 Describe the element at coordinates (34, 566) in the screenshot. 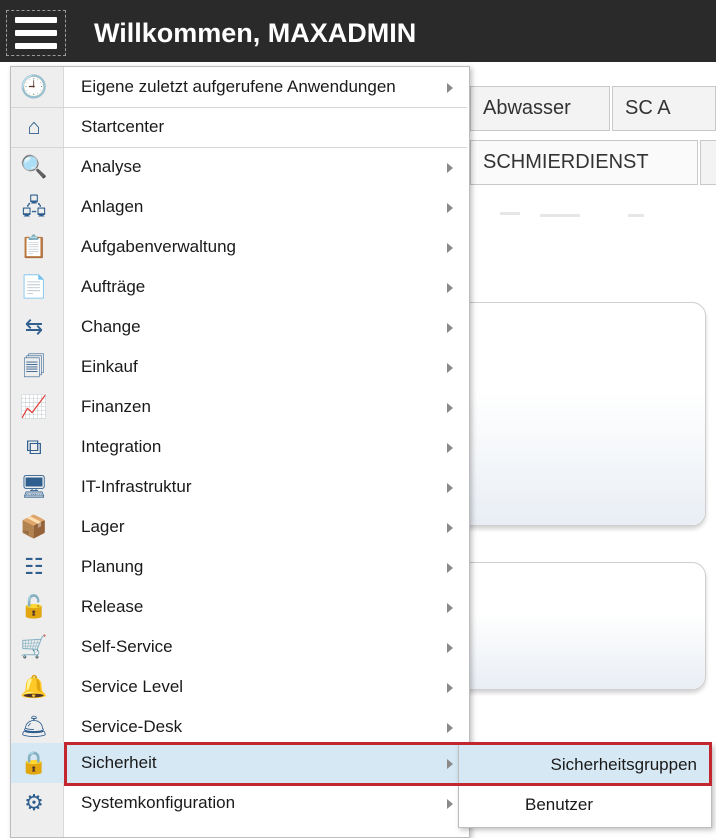

I see `planning-icon: ☷` at that location.